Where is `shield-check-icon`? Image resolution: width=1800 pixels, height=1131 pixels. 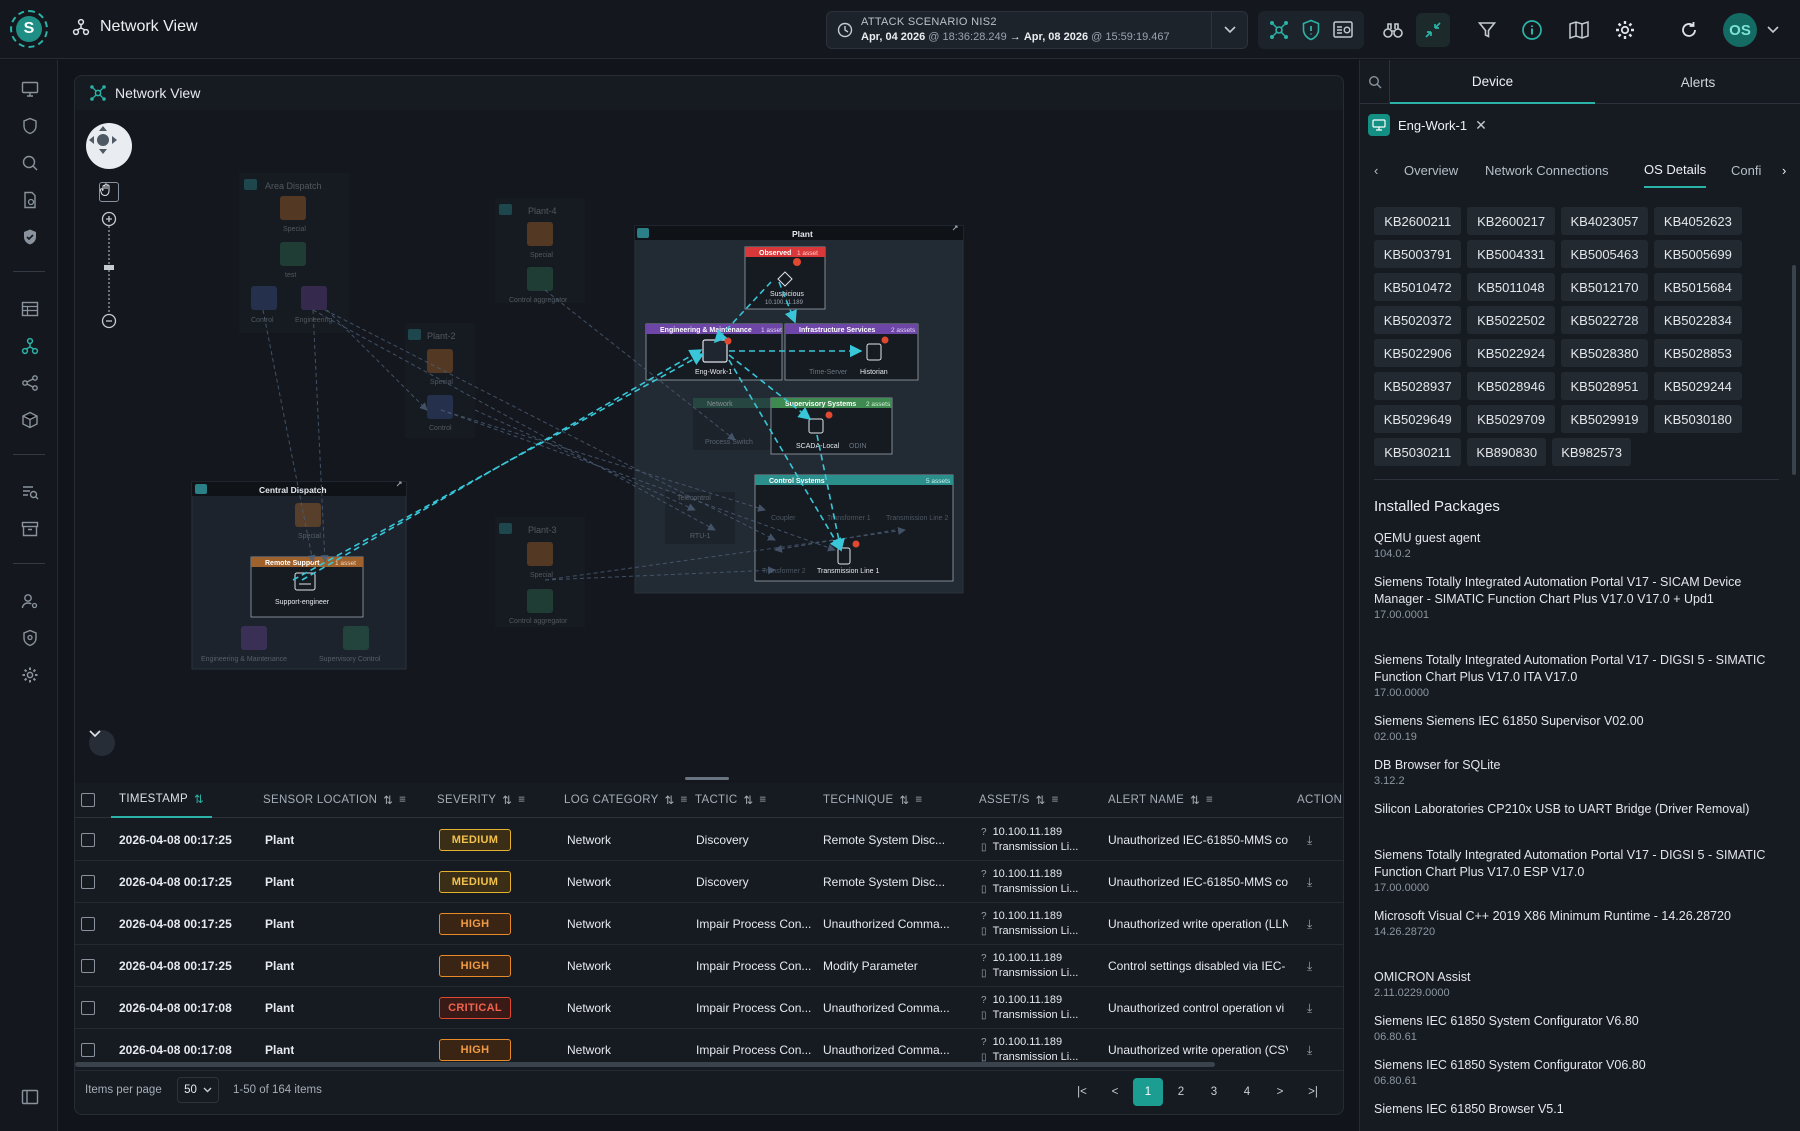
shield-check-icon is located at coordinates (30, 237).